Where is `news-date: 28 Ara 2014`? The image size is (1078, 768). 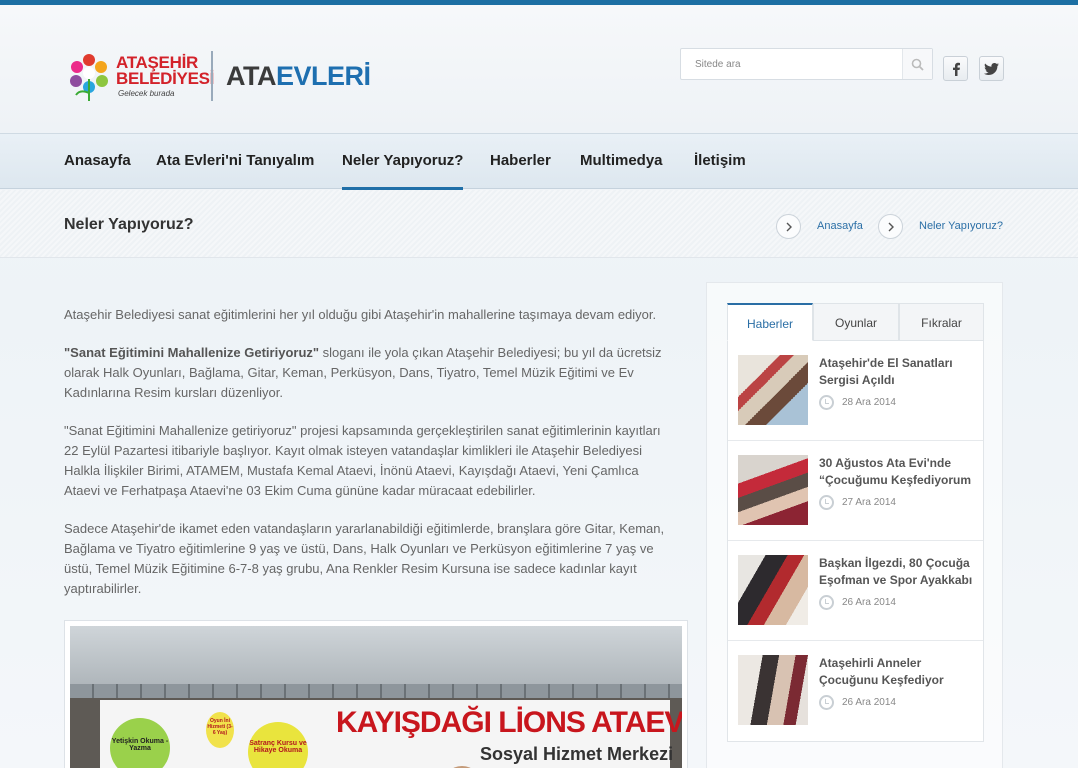
news-date: 28 Ara 2014 is located at coordinates (869, 402).